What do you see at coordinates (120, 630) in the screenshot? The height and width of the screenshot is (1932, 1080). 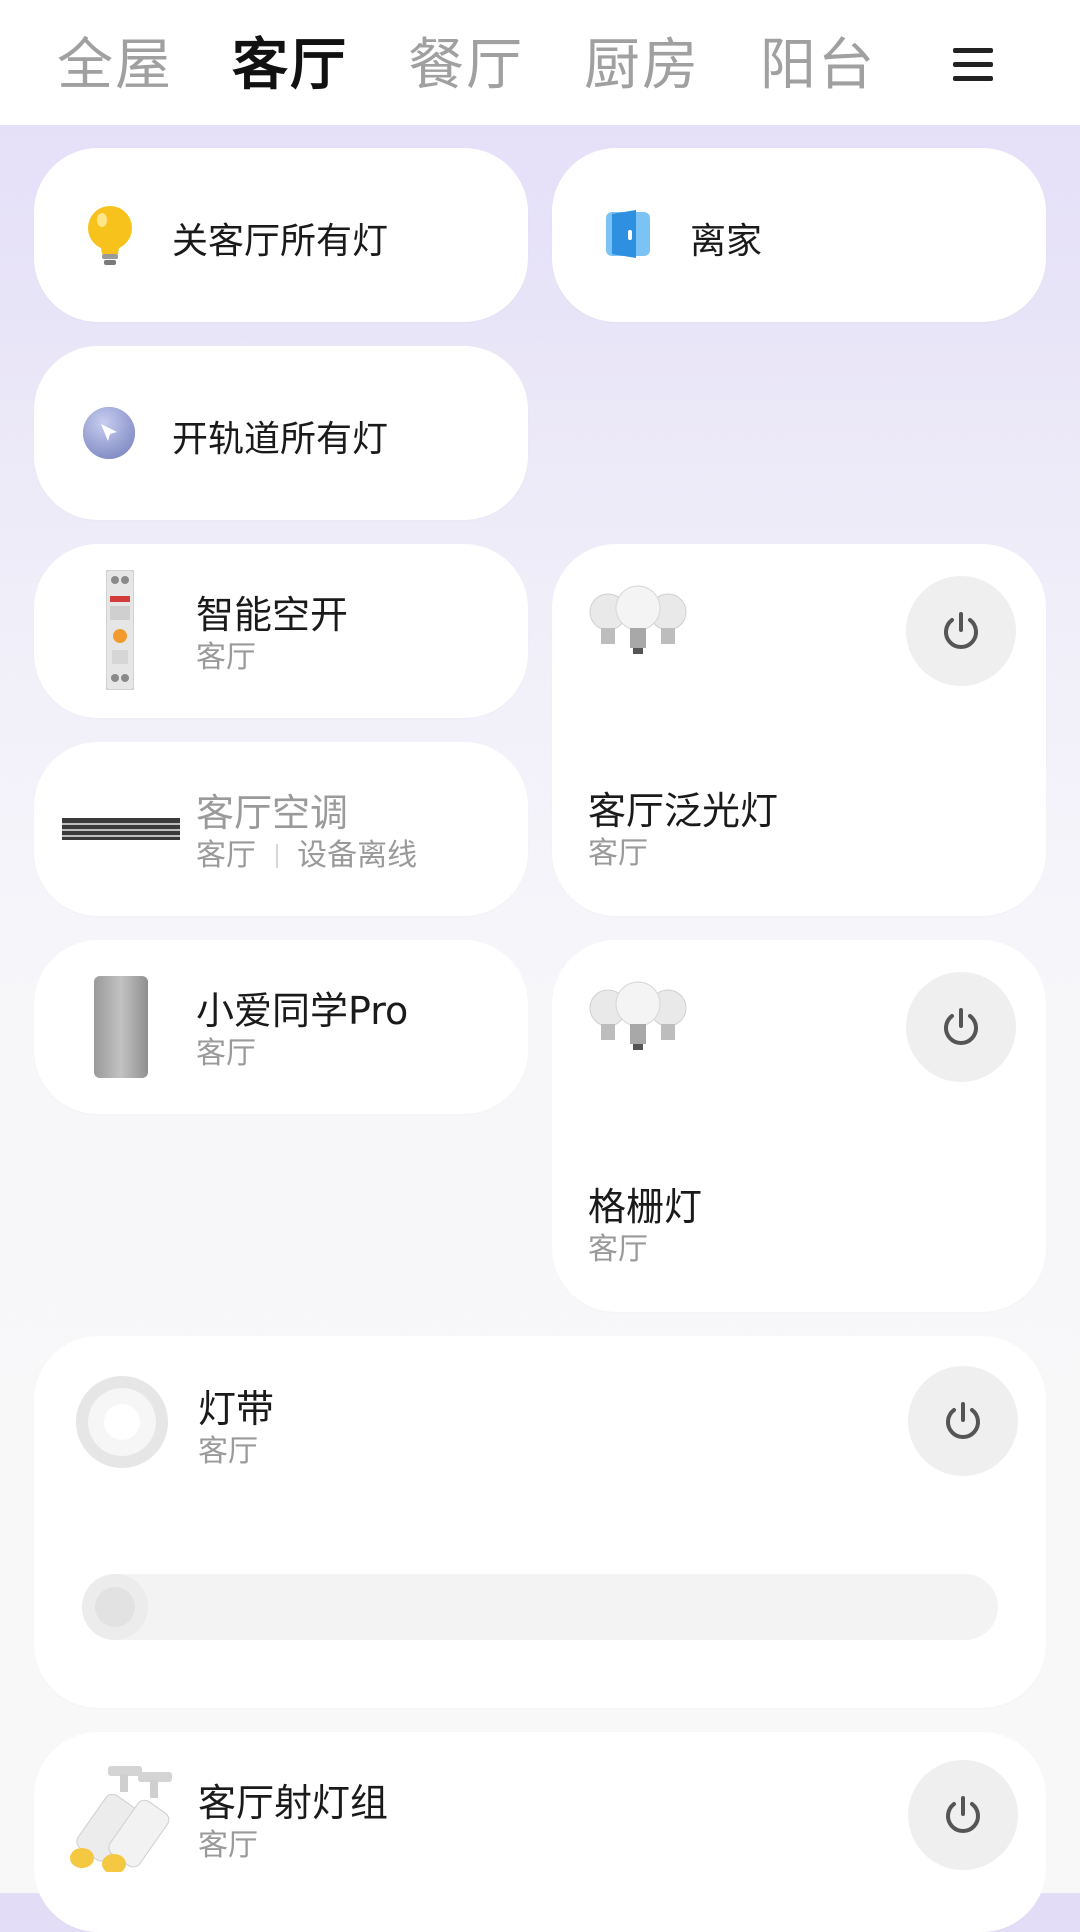 I see `breaker-icon` at bounding box center [120, 630].